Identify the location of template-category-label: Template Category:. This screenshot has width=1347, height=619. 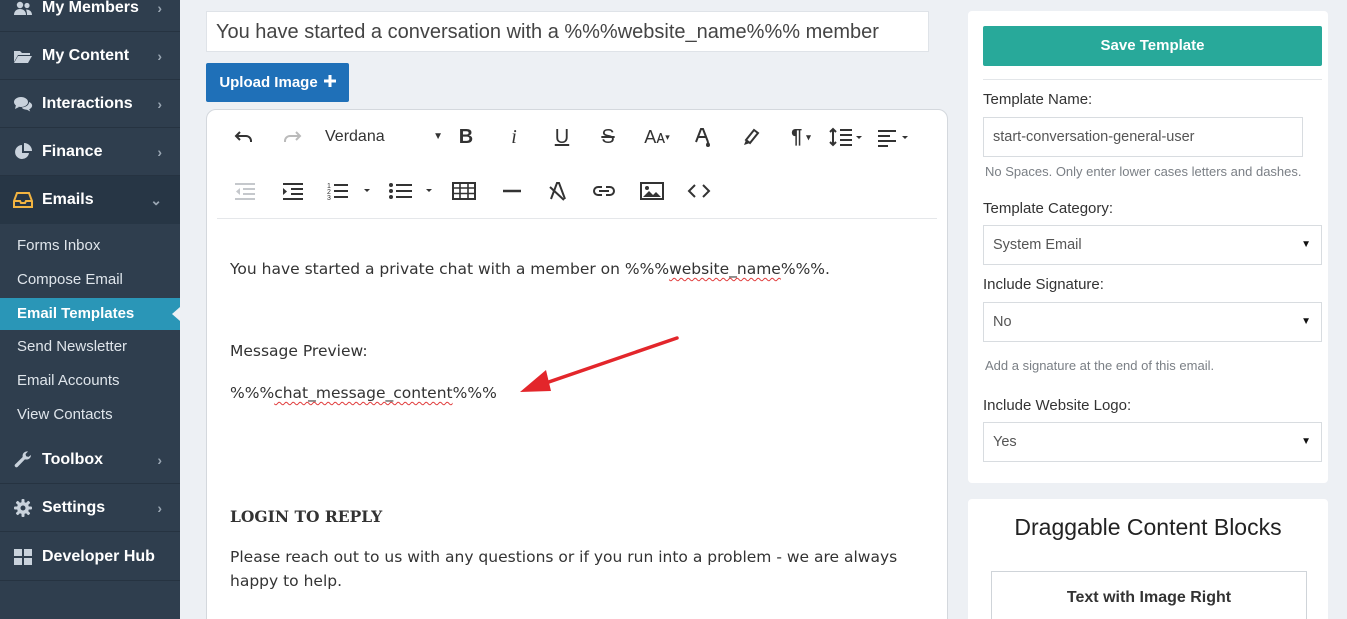
(1048, 208).